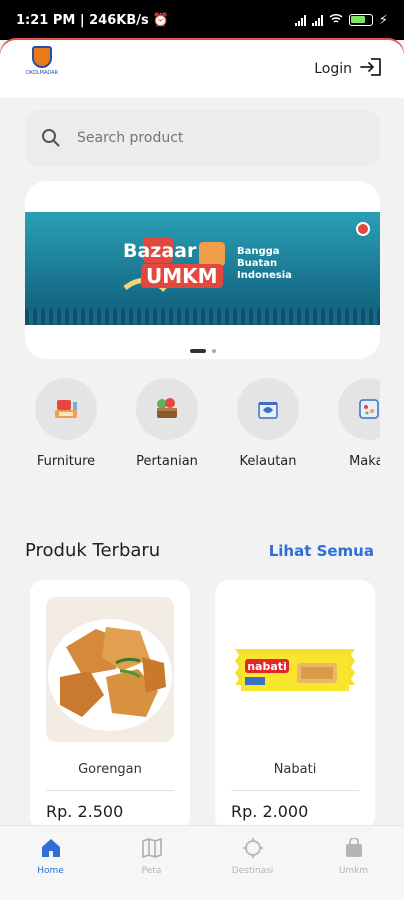 The width and height of the screenshot is (404, 900). I want to click on product-name: Nabati, so click(295, 769).